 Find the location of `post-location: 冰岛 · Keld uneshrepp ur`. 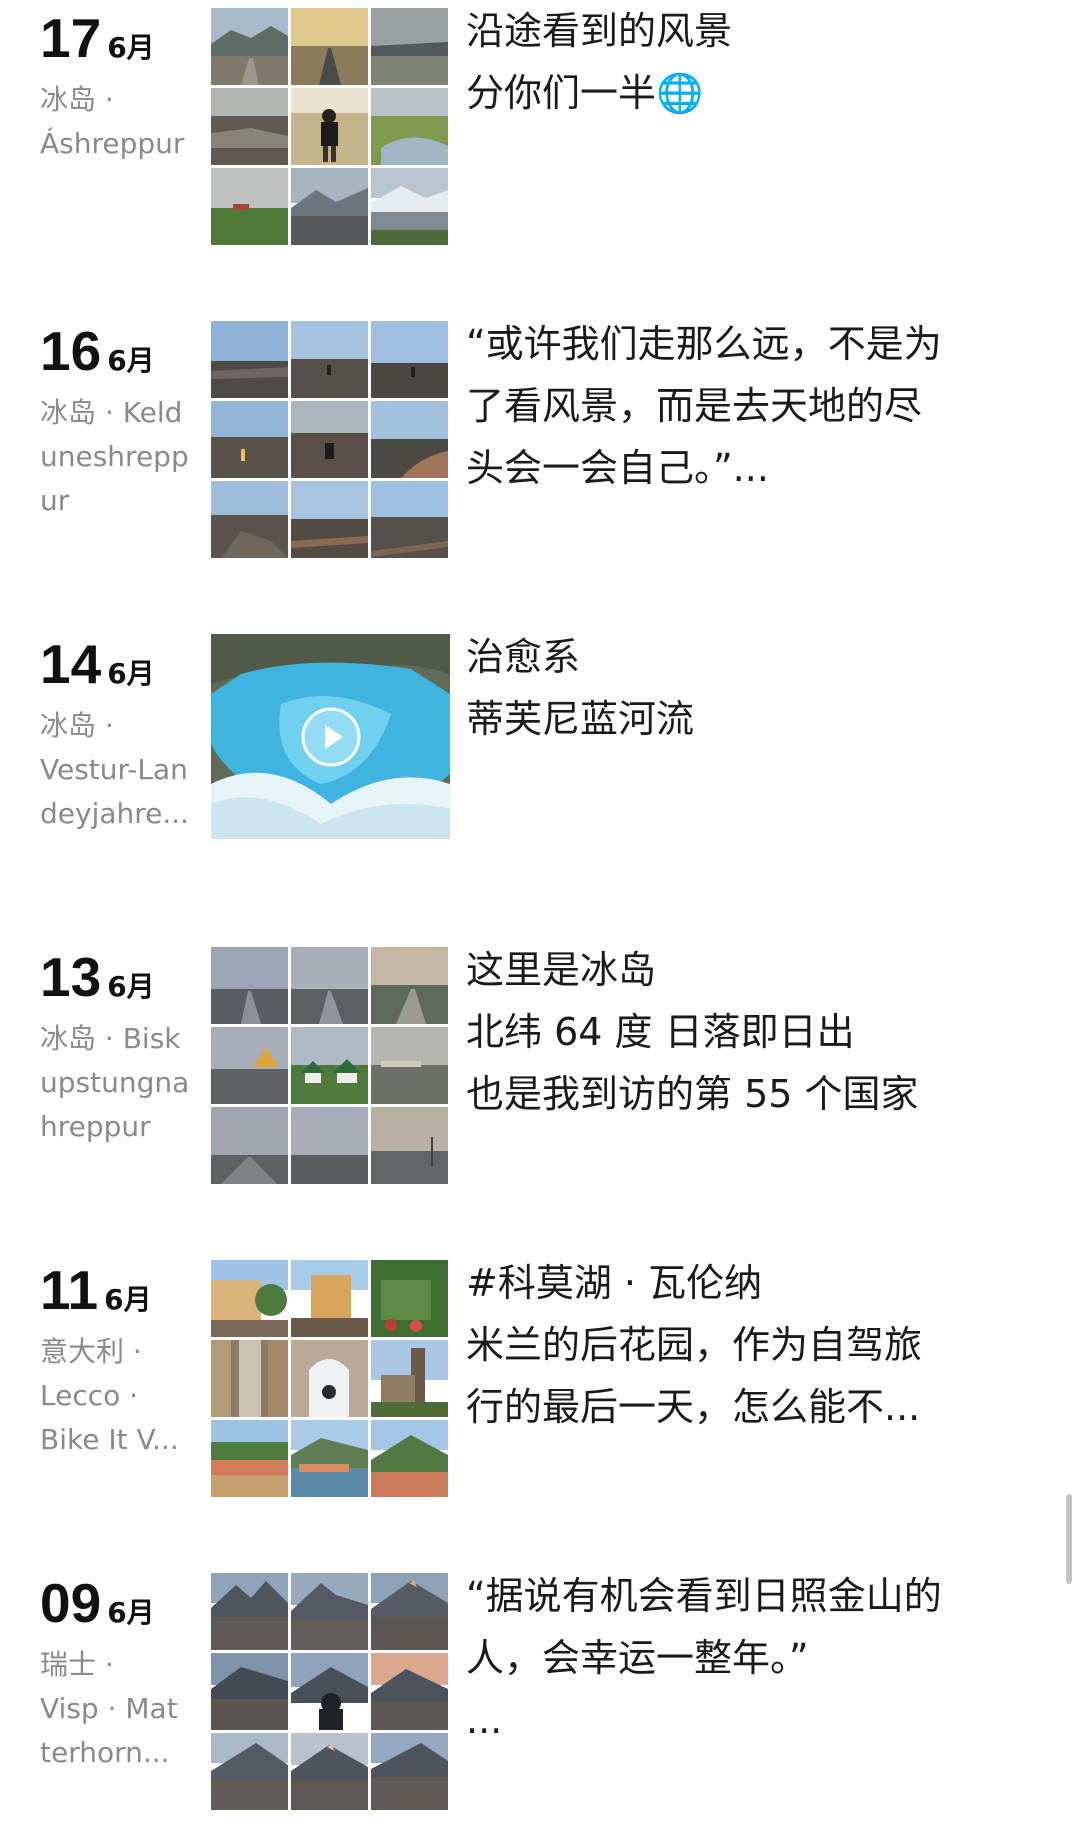

post-location: 冰岛 · Keld uneshrepp ur is located at coordinates (120, 457).